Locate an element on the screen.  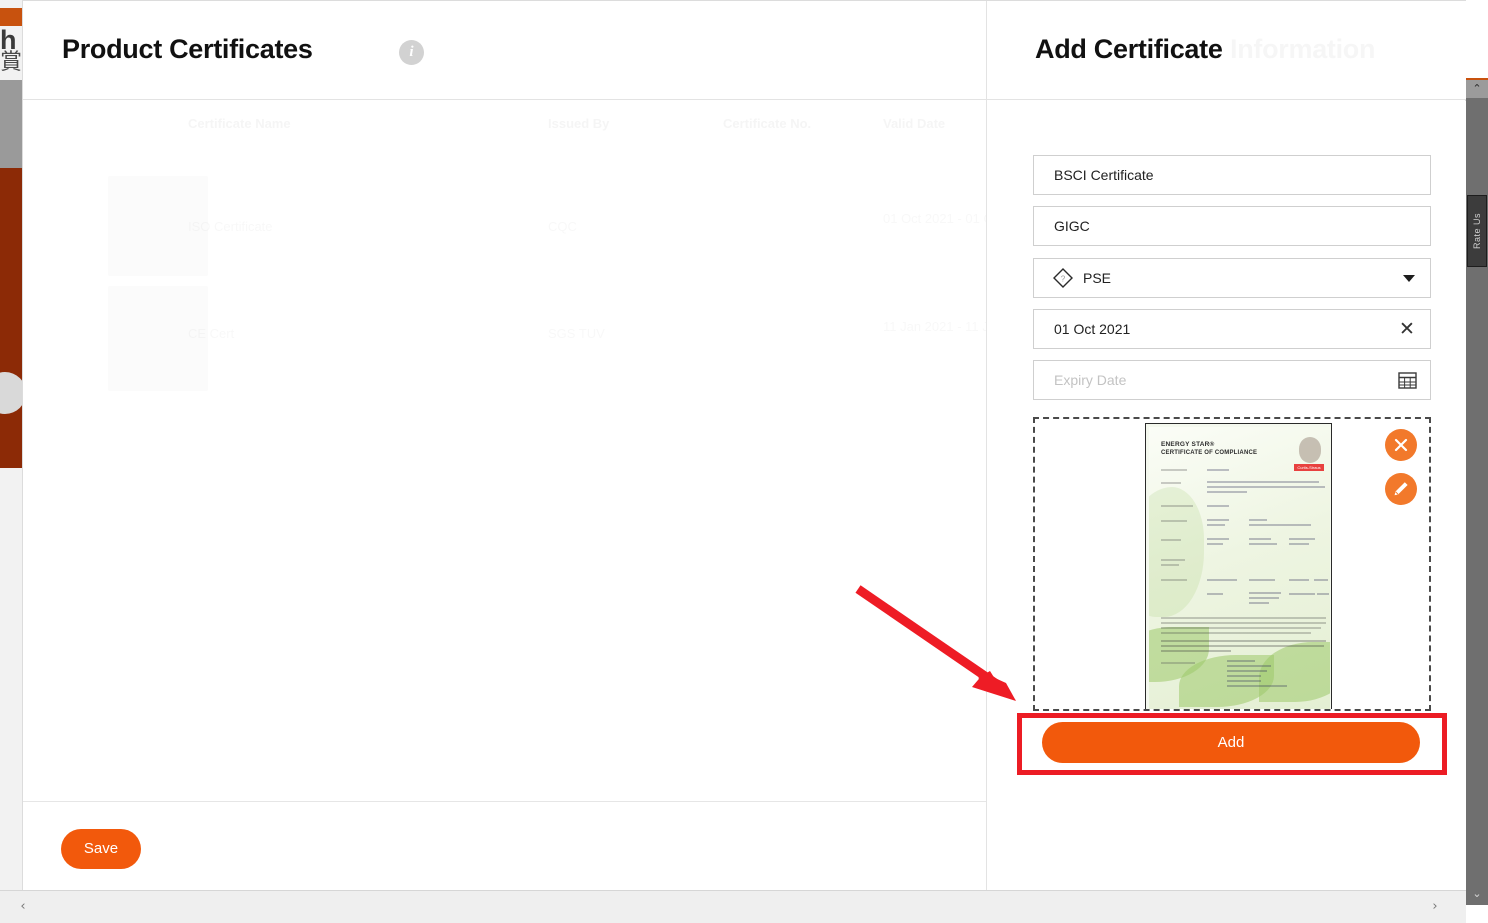
table-cell-issued-by: SGS TUV is located at coordinates (576, 333).